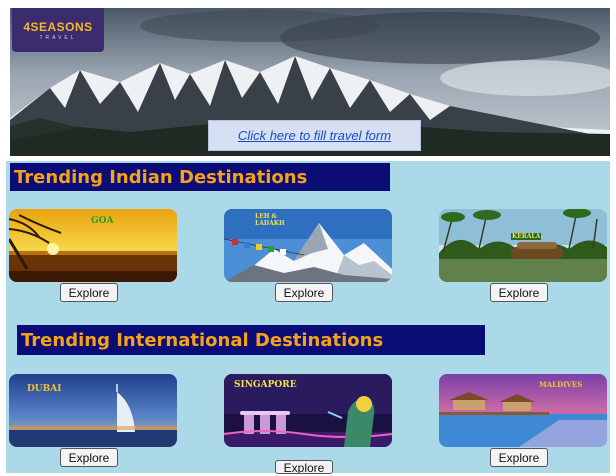 Image resolution: width=616 pixels, height=476 pixels. Describe the element at coordinates (89, 457) in the screenshot. I see `explore-button-dubai: Explore` at that location.